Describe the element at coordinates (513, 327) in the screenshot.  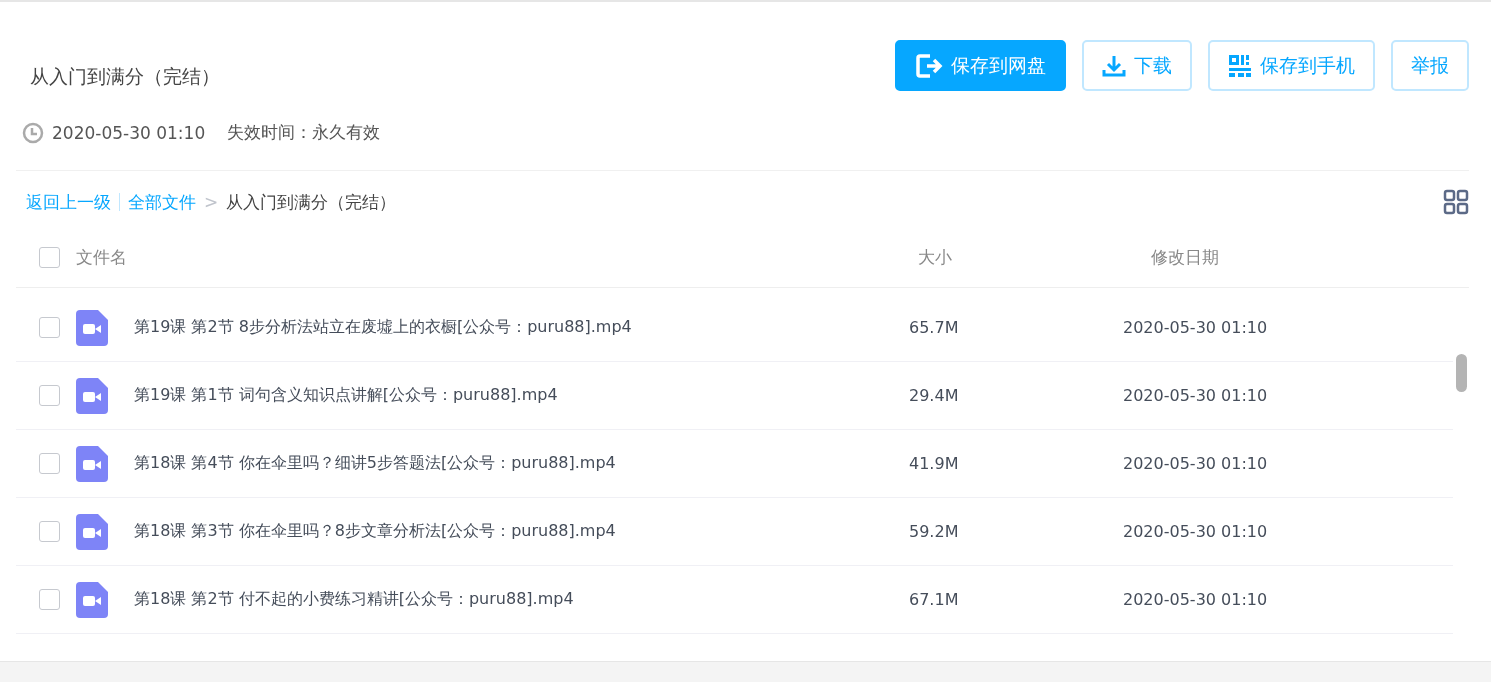
I see `file-name: 第19课 第2节 8步分析法站立在废墟上的衣橱[公众号：puru88].mp4` at that location.